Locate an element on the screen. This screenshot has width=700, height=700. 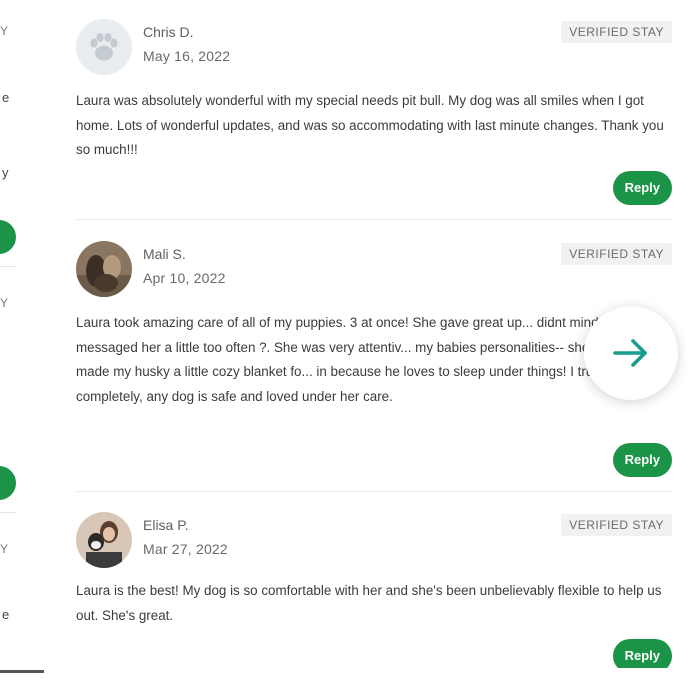
review-date: Mar 27, 2022 is located at coordinates (185, 549).